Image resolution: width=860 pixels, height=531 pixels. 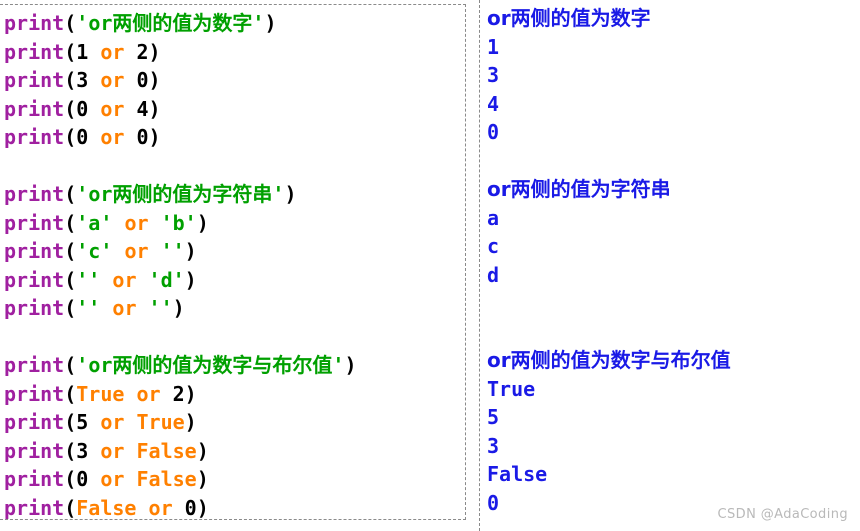 What do you see at coordinates (782, 514) in the screenshot?
I see `csdn-watermark: CSDN @AdaCoding` at bounding box center [782, 514].